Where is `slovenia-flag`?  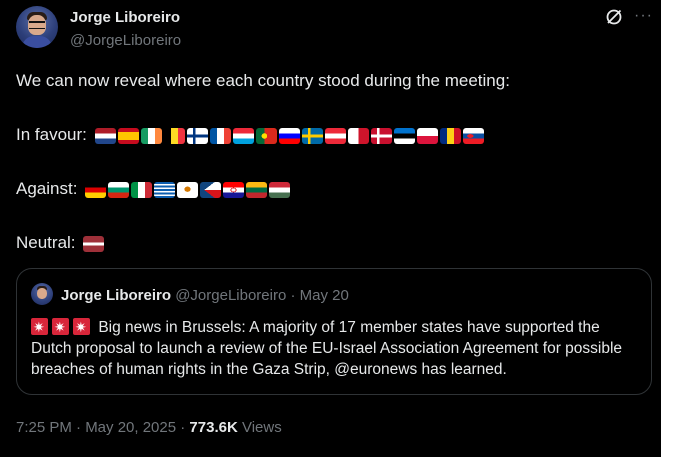
slovenia-flag is located at coordinates (289, 135).